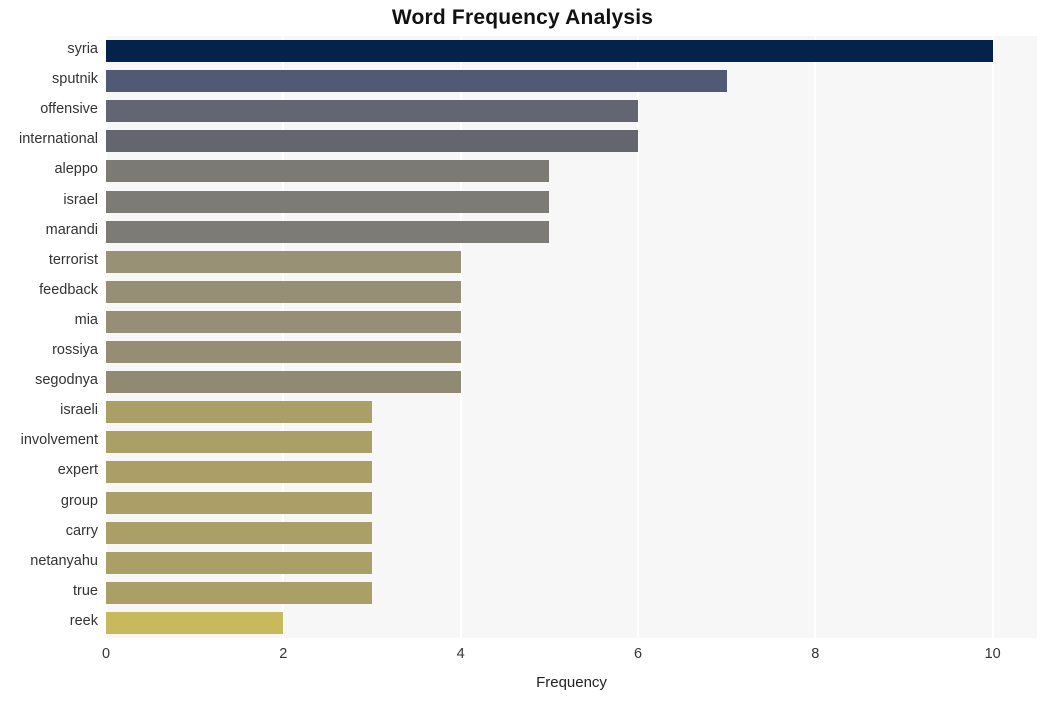 This screenshot has width=1045, height=701. I want to click on y-tick-label: sputnik, so click(75, 79).